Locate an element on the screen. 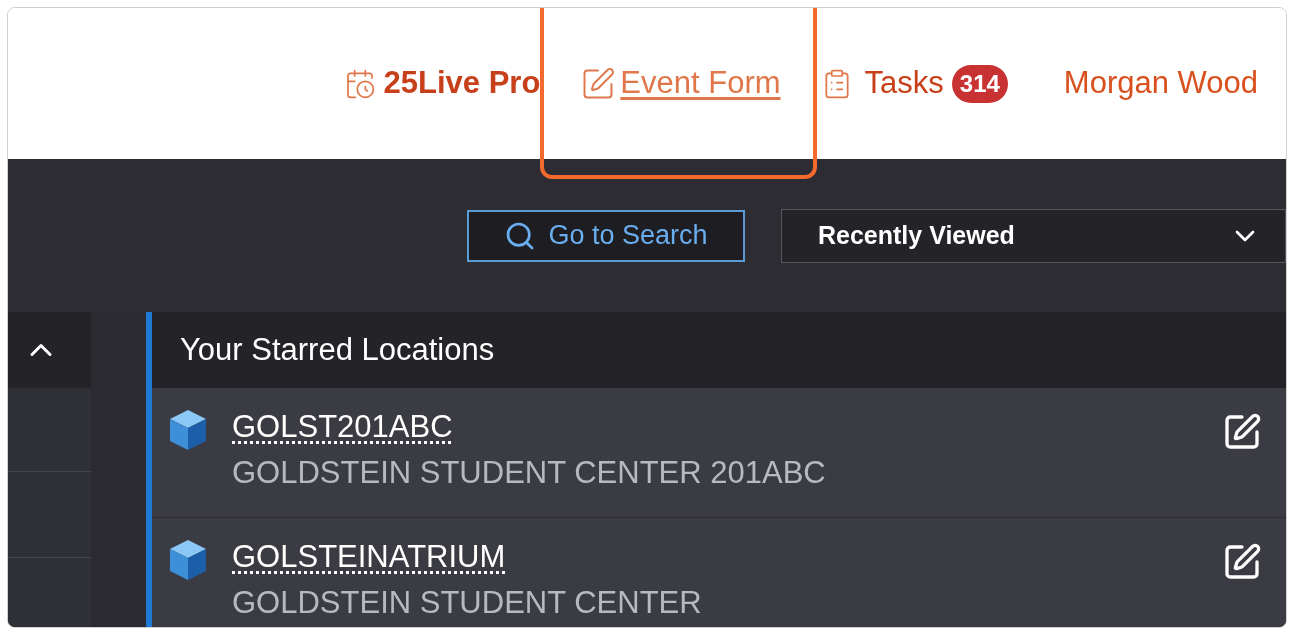 The height and width of the screenshot is (635, 1294). user-name-link: Morgan Wood is located at coordinates (1160, 83).